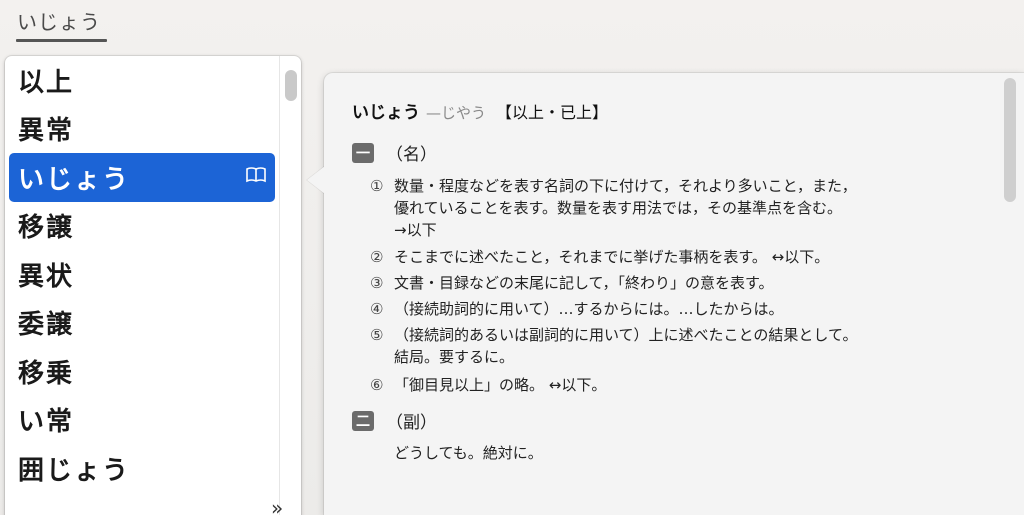  I want to click on candidate-label: 異状, so click(46, 276).